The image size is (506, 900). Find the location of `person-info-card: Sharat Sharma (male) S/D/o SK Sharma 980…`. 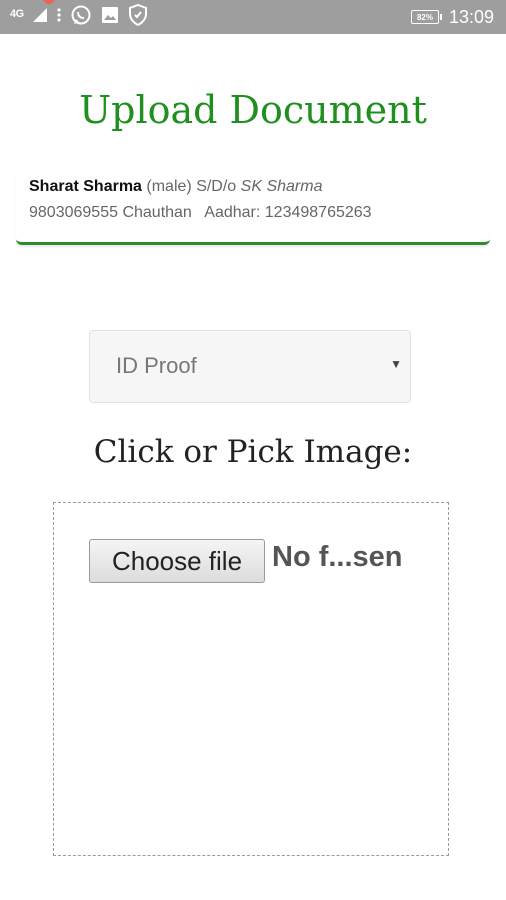

person-info-card: Sharat Sharma (male) S/D/o SK Sharma 980… is located at coordinates (253, 208).